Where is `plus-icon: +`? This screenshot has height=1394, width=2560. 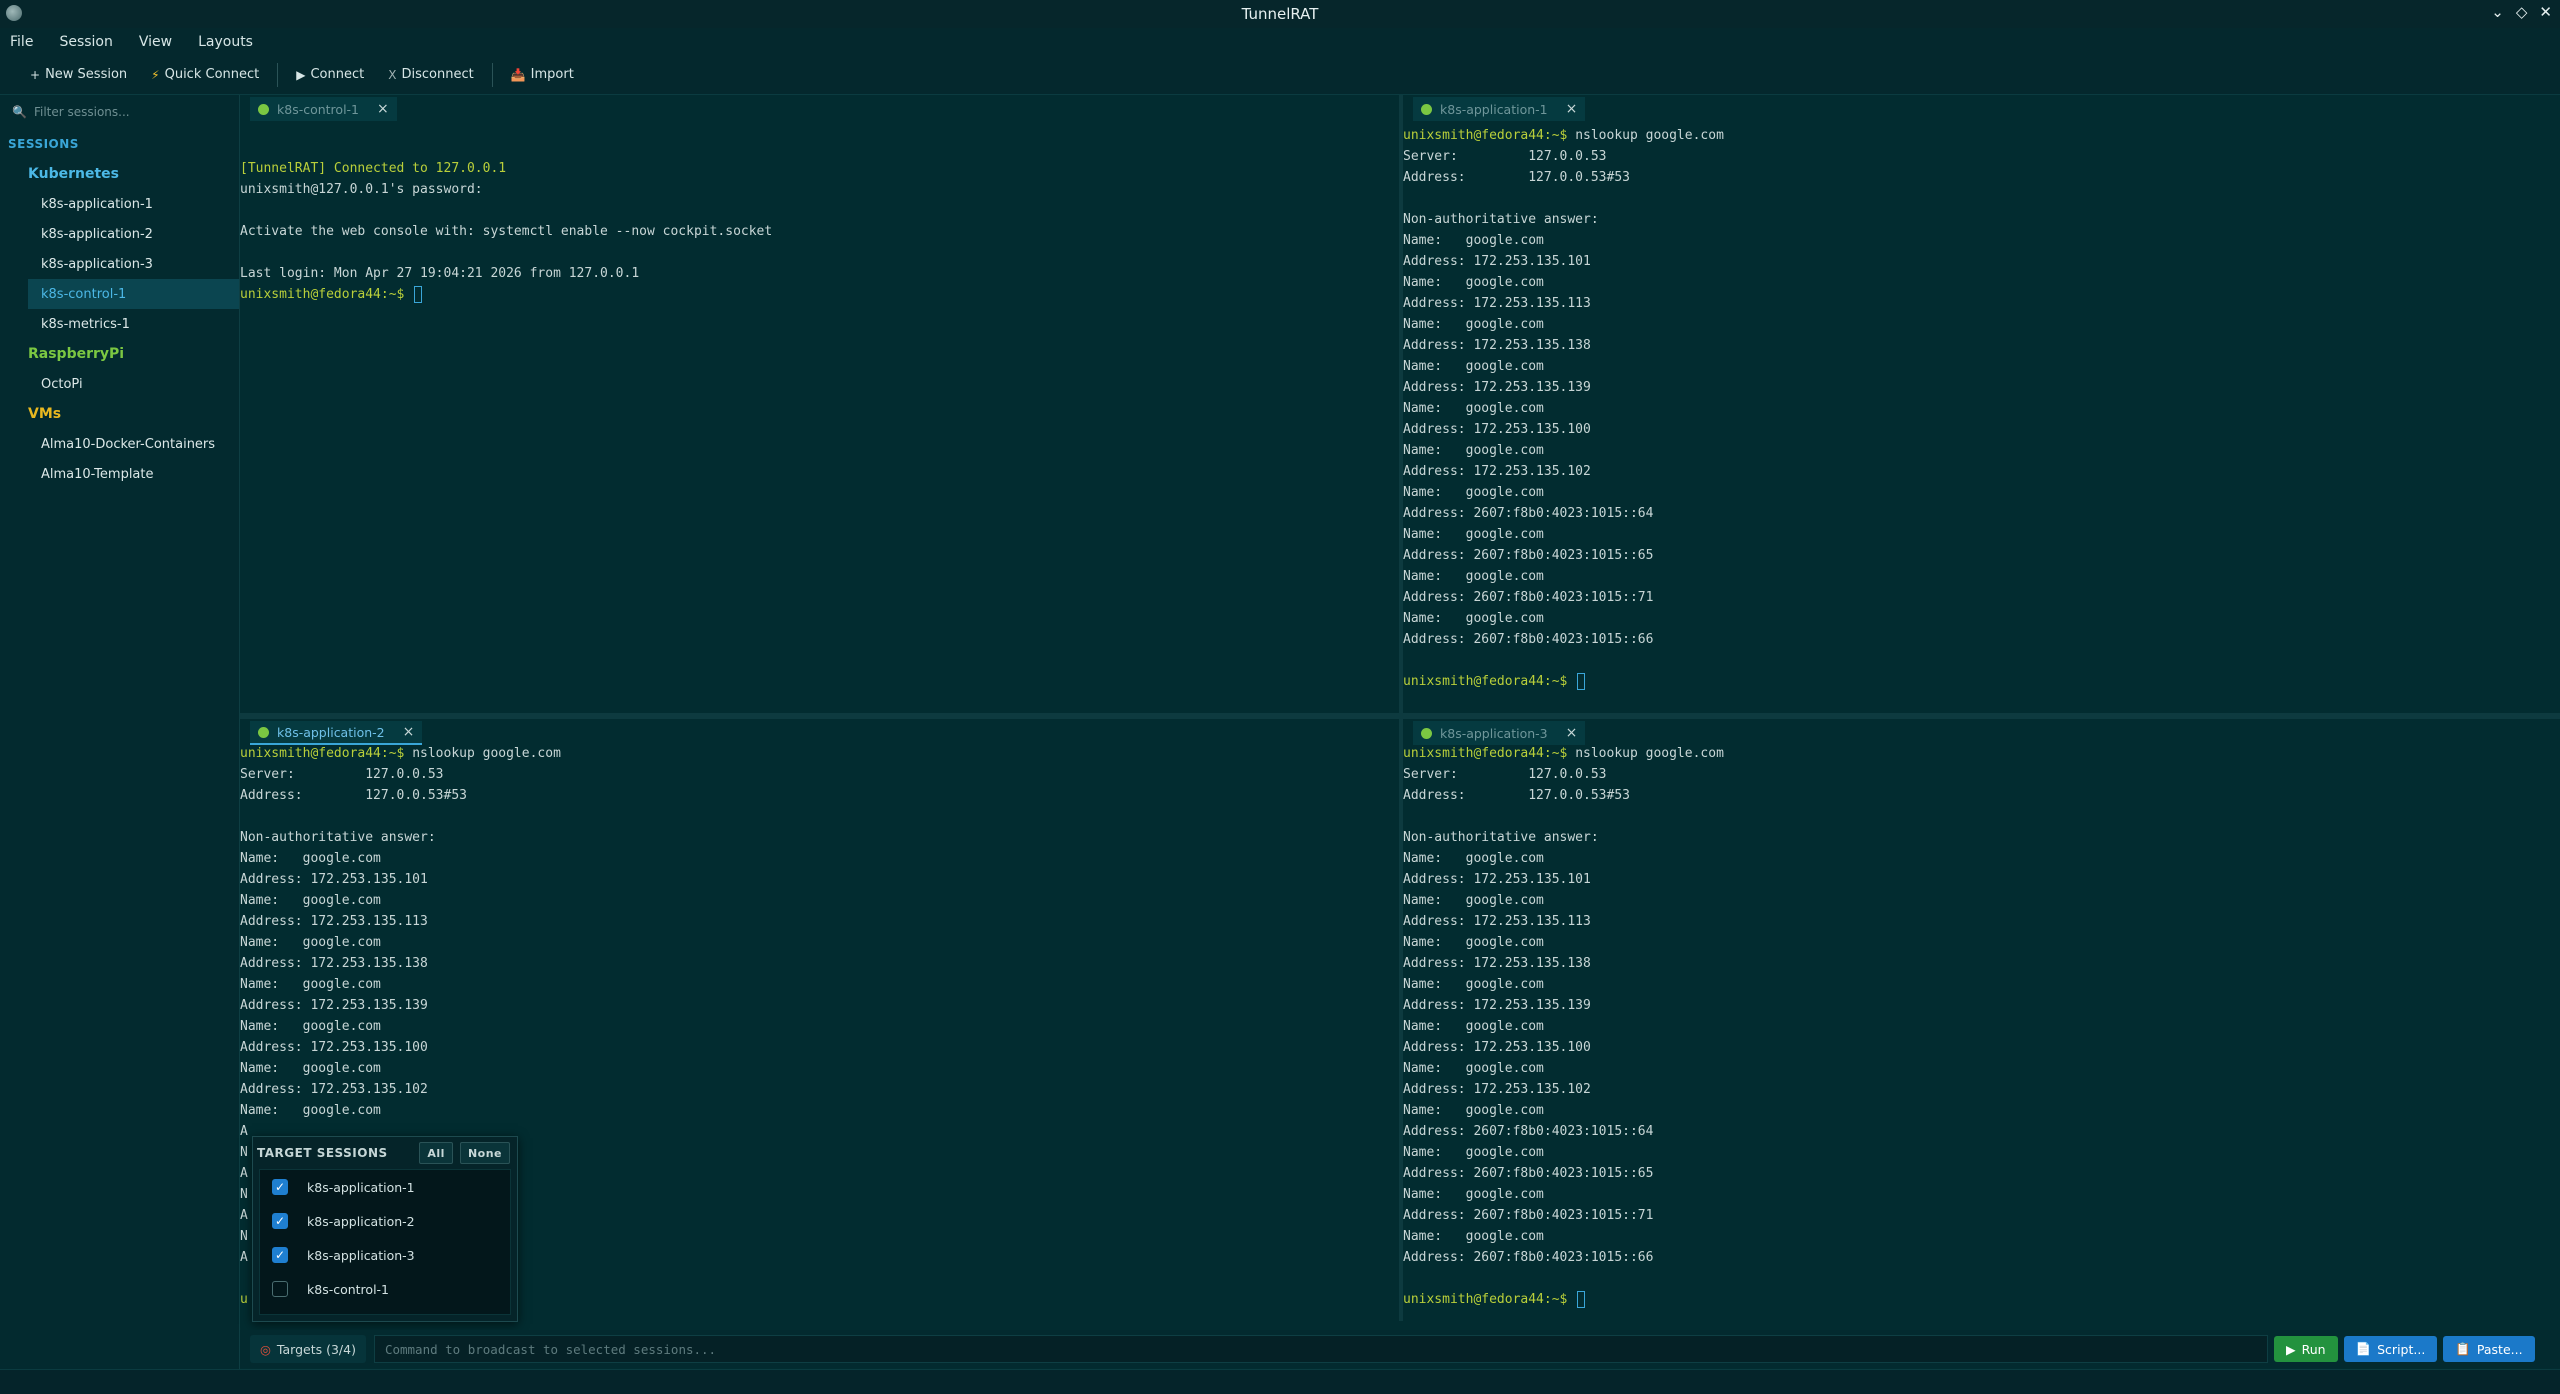 plus-icon: + is located at coordinates (35, 74).